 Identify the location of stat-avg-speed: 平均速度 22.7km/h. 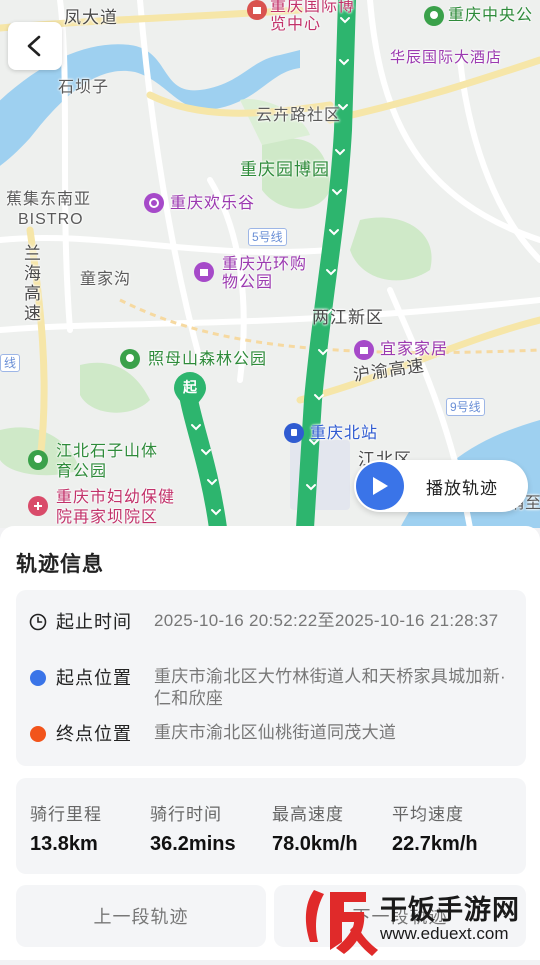
(435, 828).